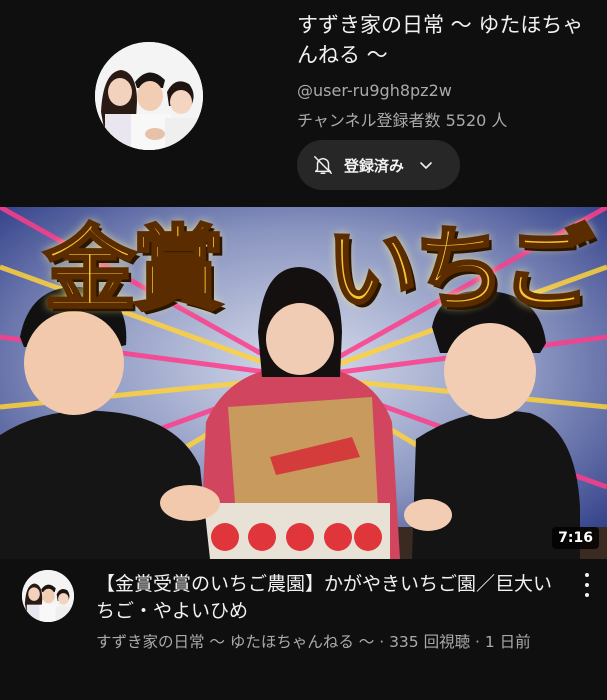  I want to click on video-channel-avatar-image, so click(48, 596).